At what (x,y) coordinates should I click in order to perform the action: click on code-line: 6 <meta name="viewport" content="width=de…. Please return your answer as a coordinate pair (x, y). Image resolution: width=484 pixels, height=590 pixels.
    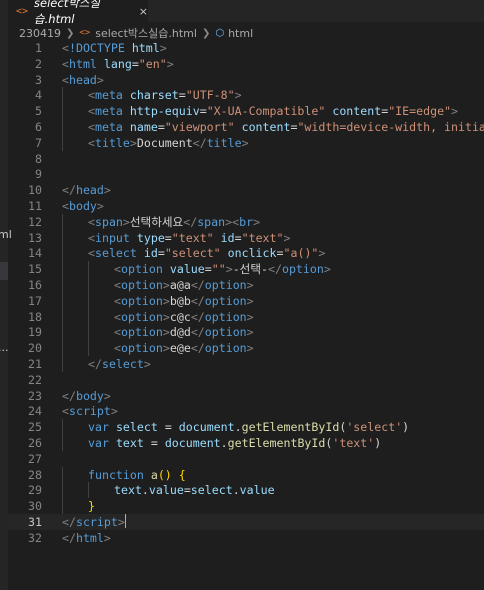
    Looking at the image, I should click on (246, 127).